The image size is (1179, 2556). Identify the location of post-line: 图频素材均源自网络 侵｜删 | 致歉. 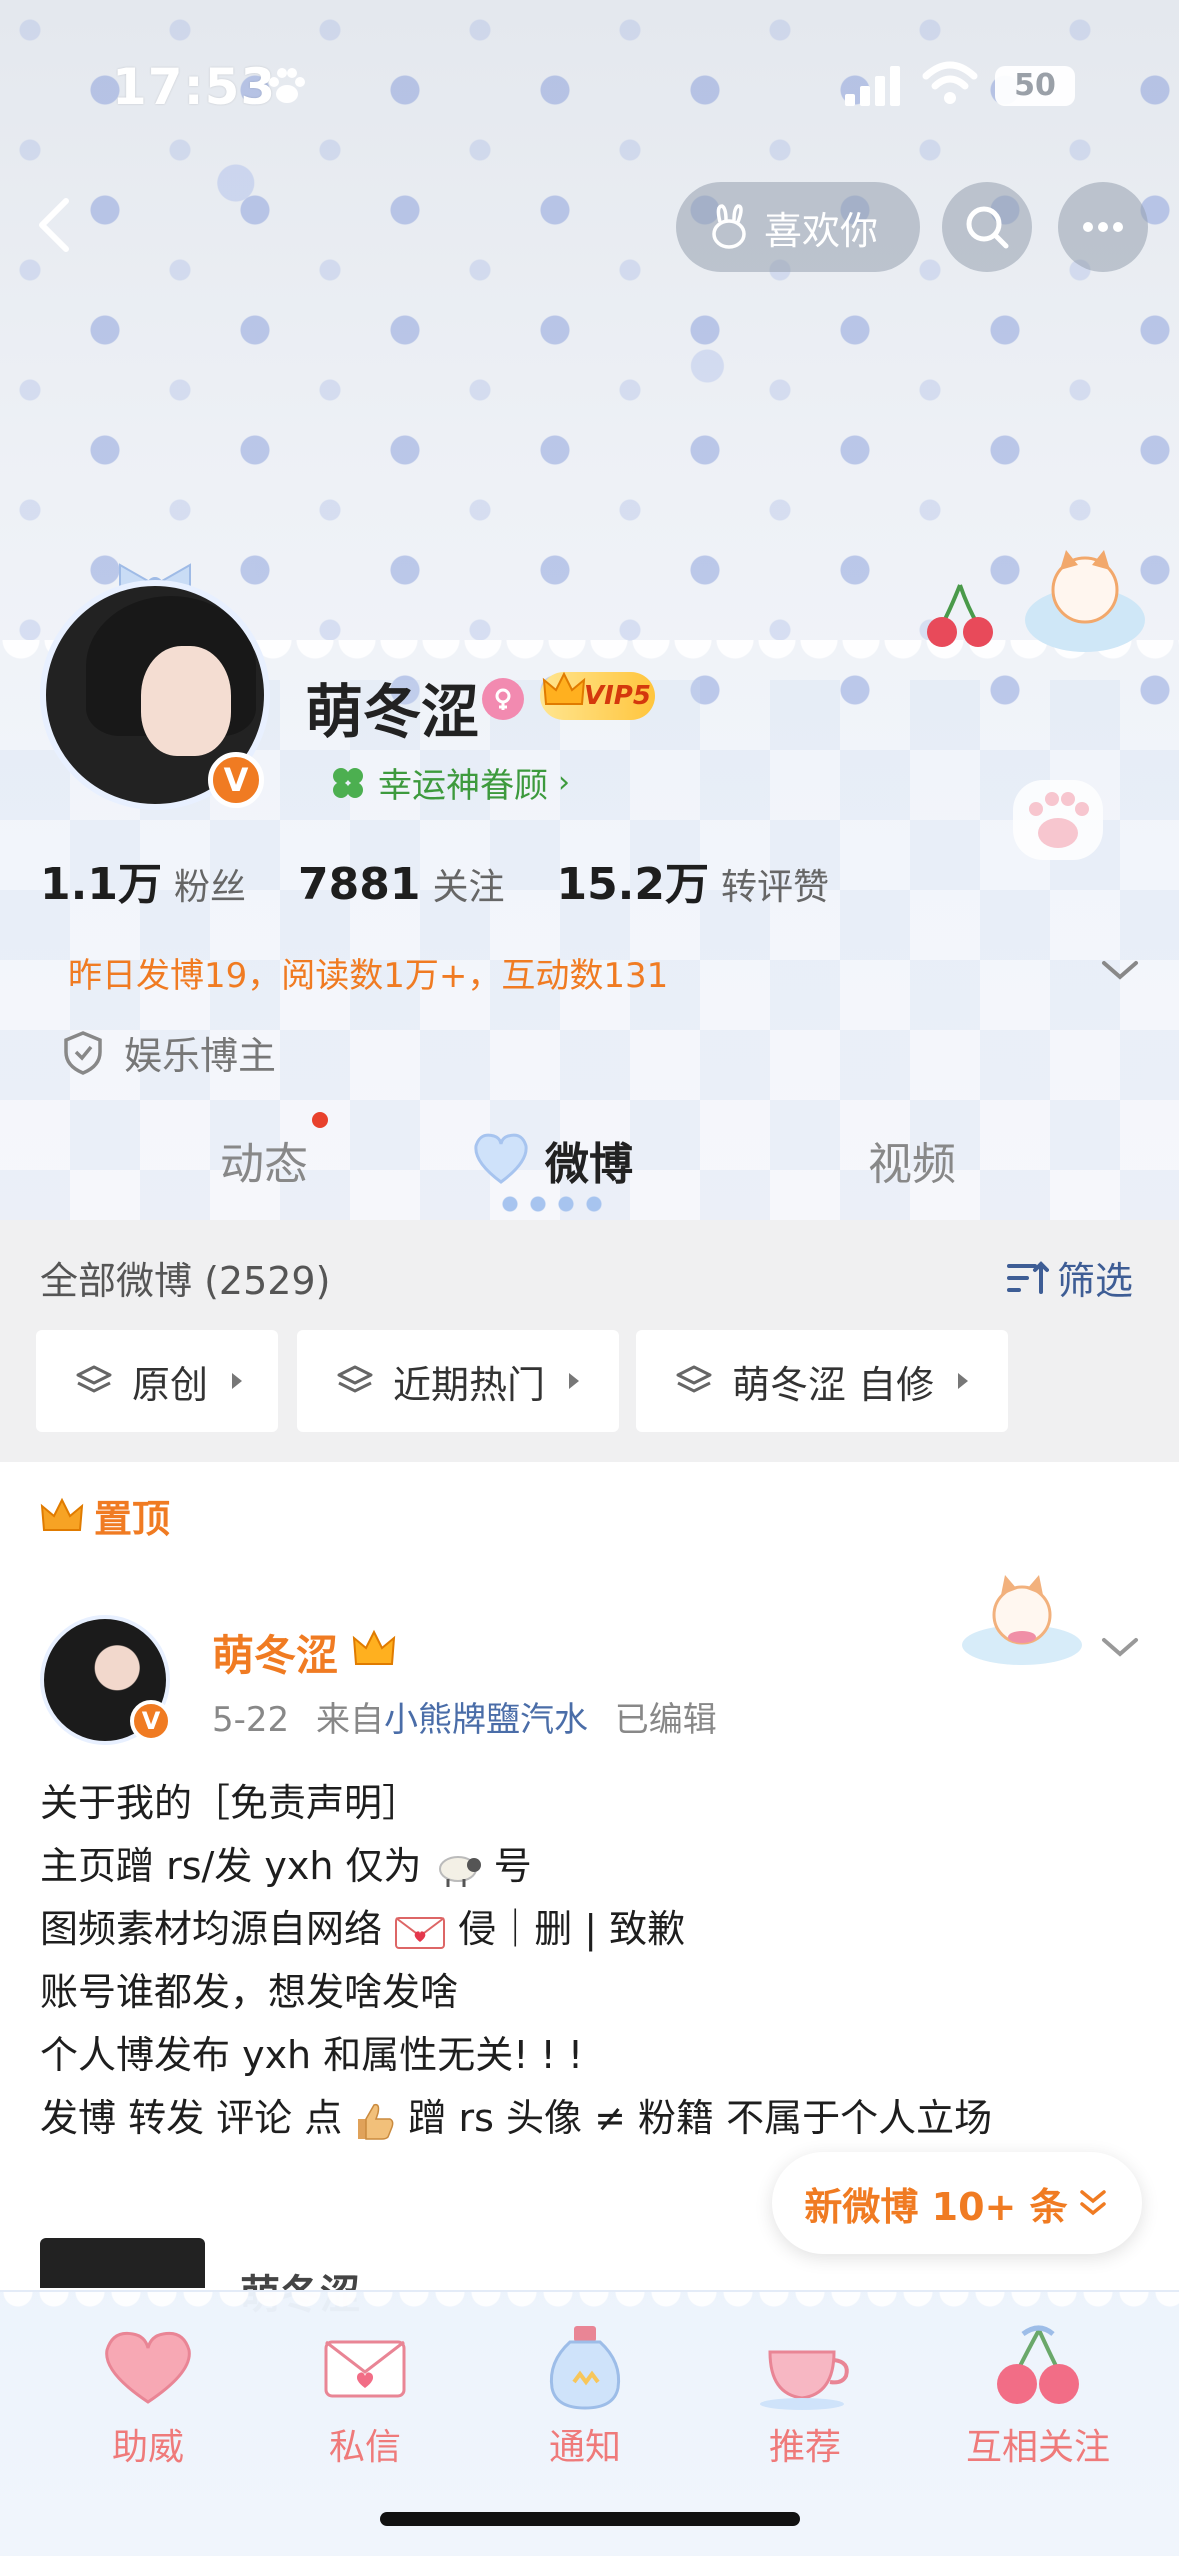
(363, 1929).